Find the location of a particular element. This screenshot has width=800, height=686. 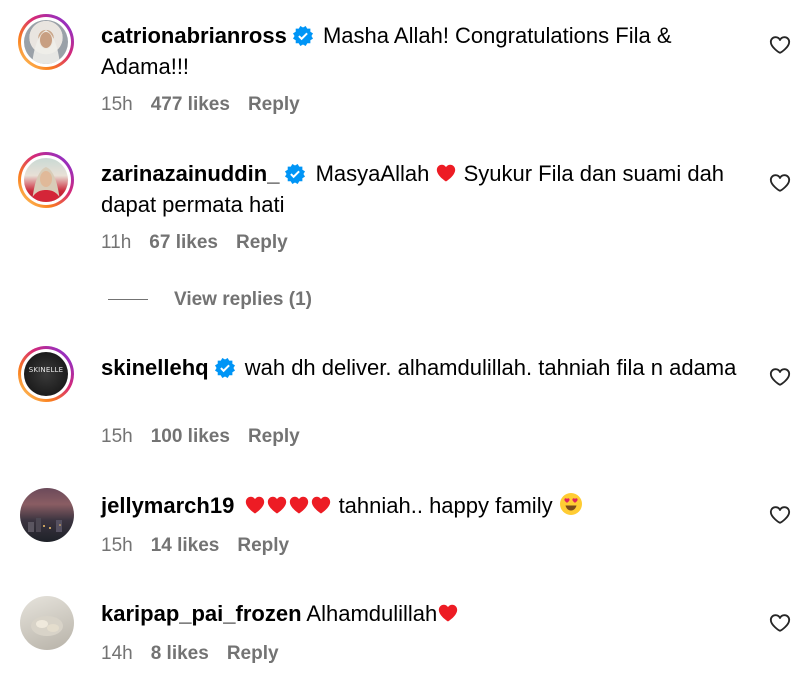

comment-meta: 15h 100 likes Reply is located at coordinates (209, 437).